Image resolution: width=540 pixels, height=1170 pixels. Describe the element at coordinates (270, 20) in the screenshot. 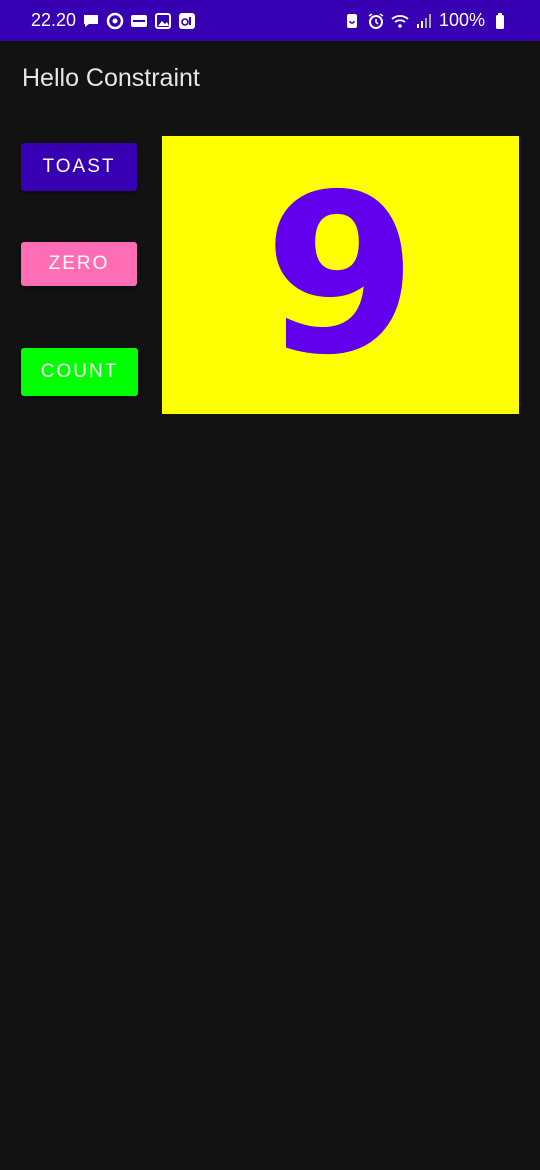

I see `status-bar: 22.20 100%` at that location.